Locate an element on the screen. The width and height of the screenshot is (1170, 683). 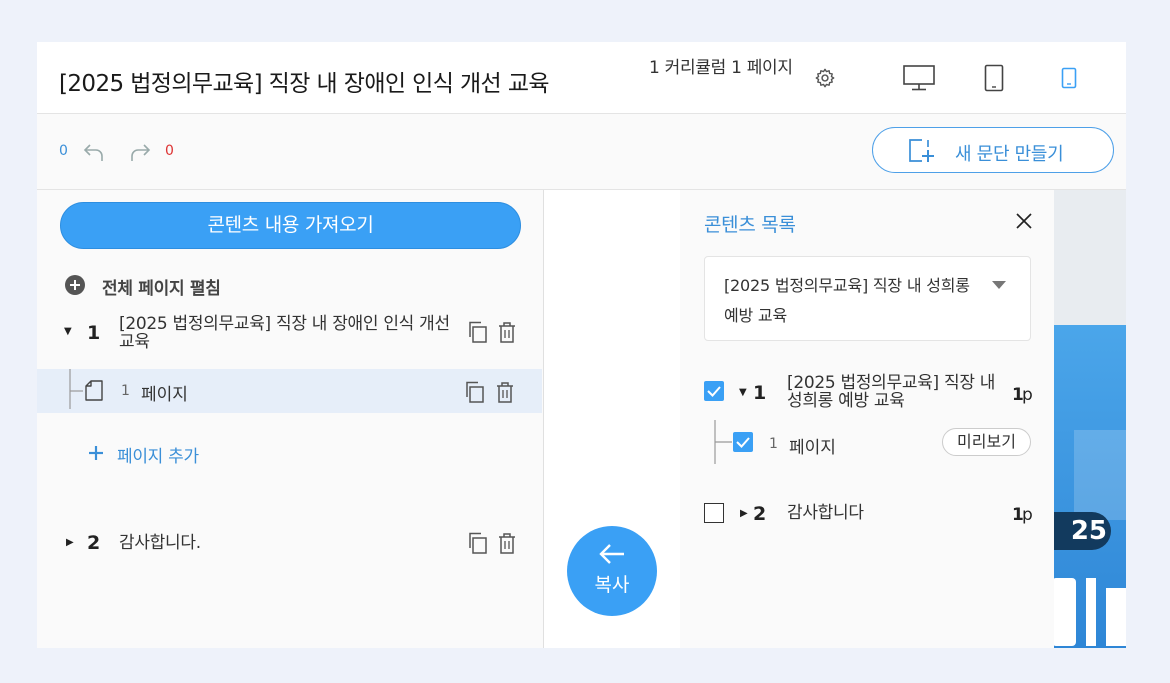
curriculum-number: 1 is located at coordinates (94, 333).